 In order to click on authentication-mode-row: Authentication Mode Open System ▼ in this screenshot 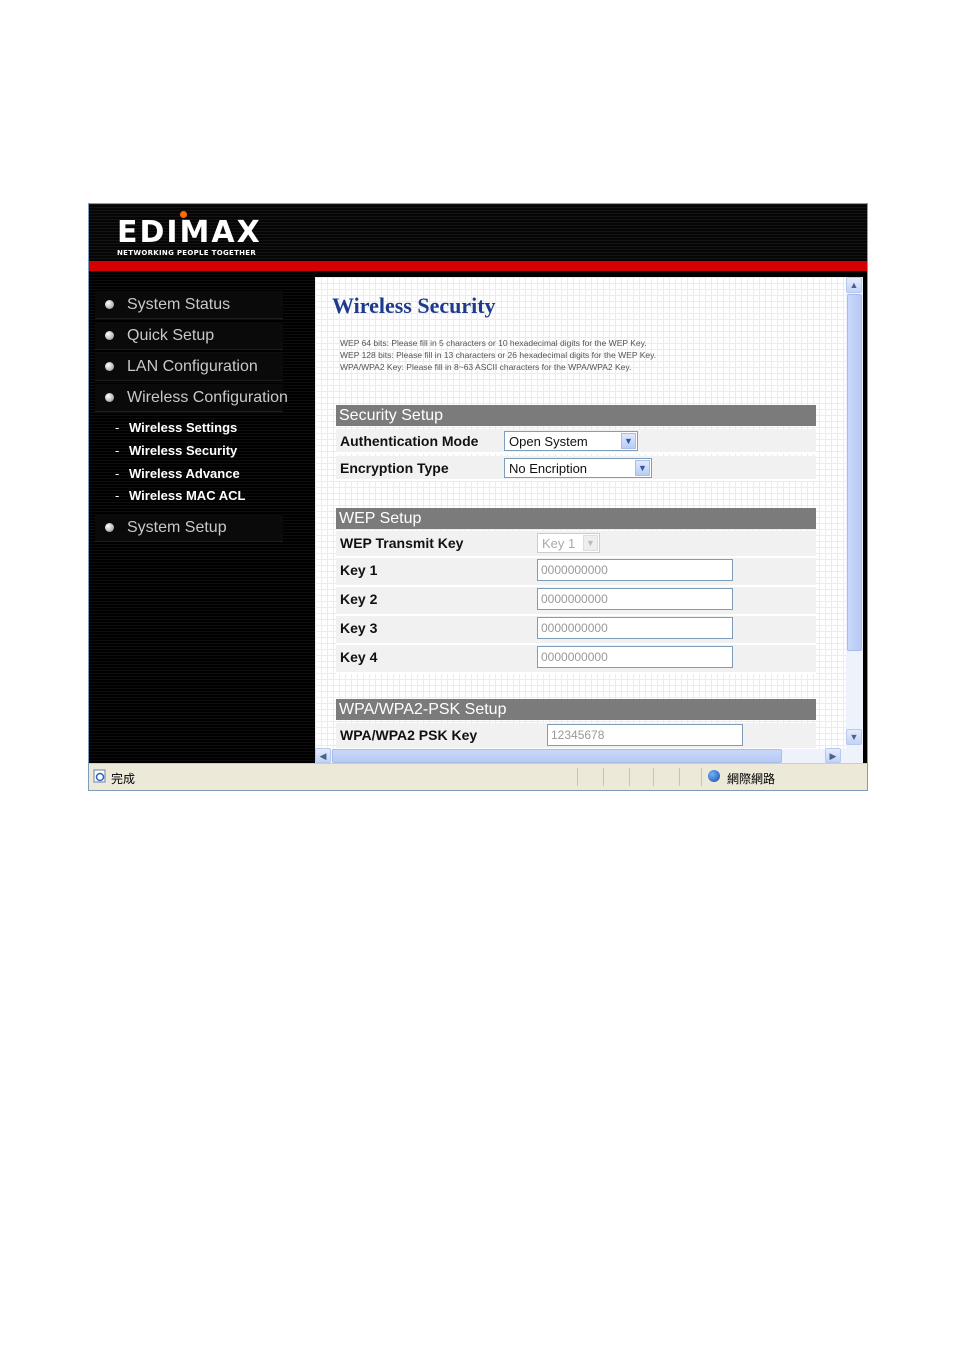, I will do `click(576, 441)`.